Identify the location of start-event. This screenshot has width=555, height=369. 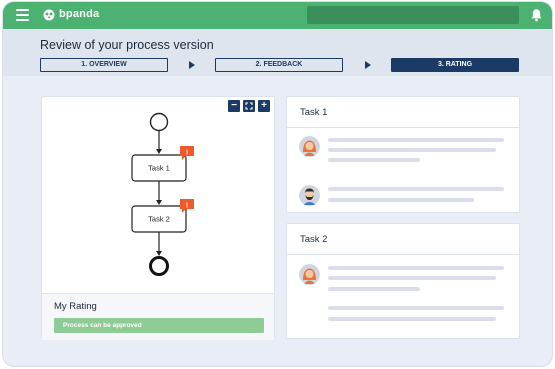
(159, 122).